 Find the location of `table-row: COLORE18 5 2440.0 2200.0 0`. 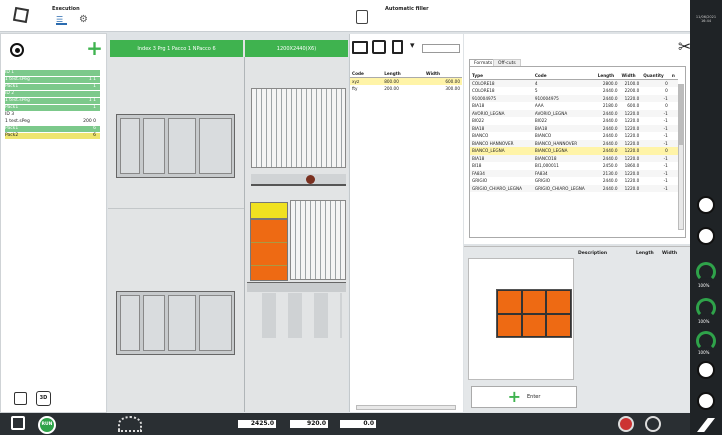

table-row: COLORE18 5 2440.0 2200.0 0 is located at coordinates (574, 91).